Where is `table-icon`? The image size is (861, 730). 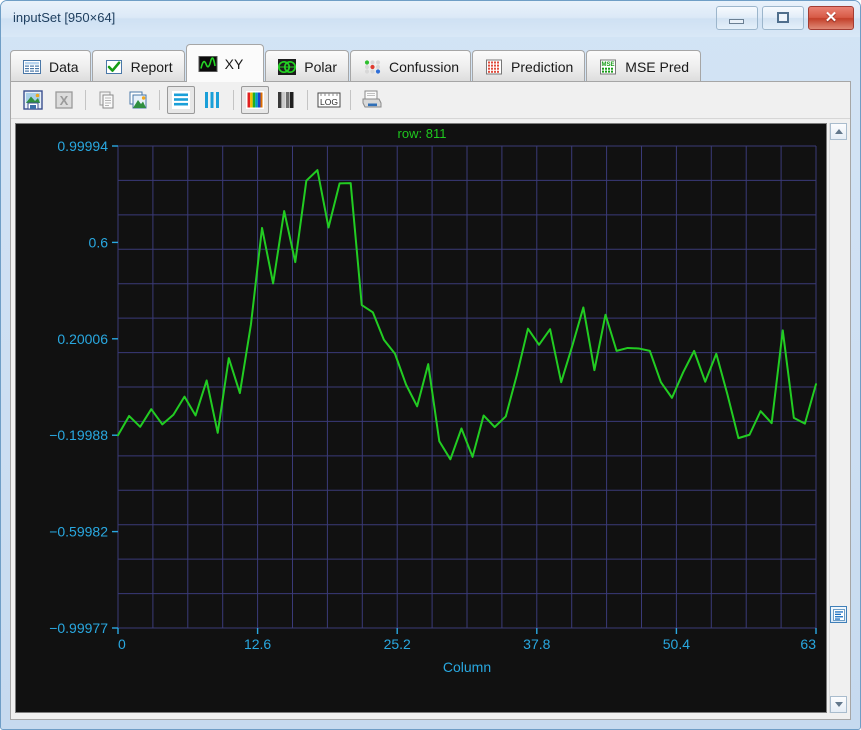
table-icon is located at coordinates (32, 66).